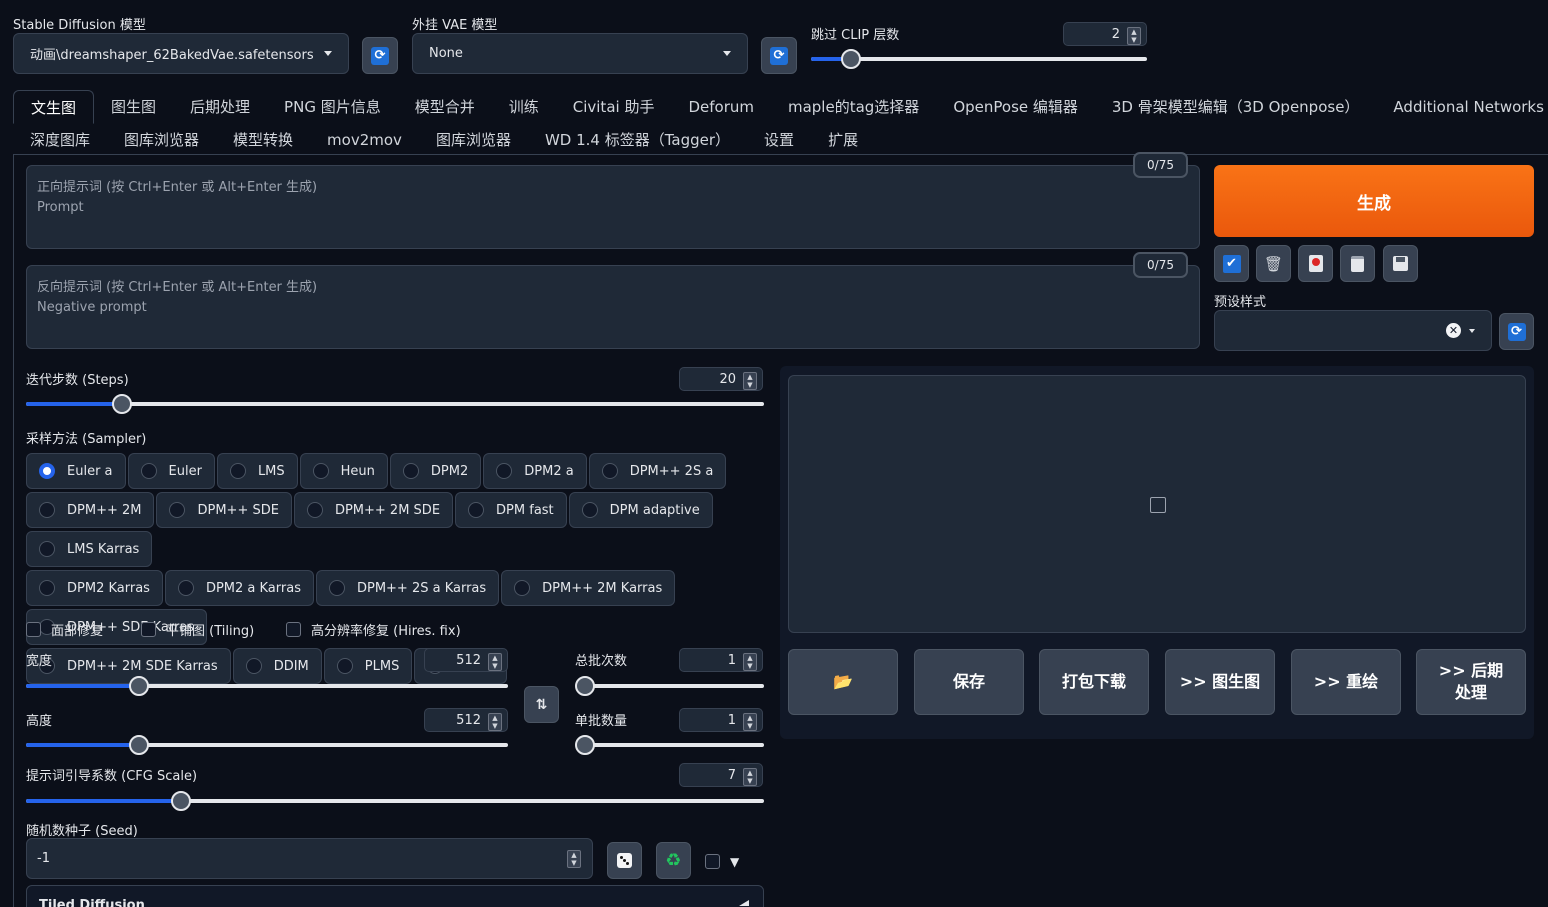  I want to click on vae-dropdown: None, so click(580, 53).